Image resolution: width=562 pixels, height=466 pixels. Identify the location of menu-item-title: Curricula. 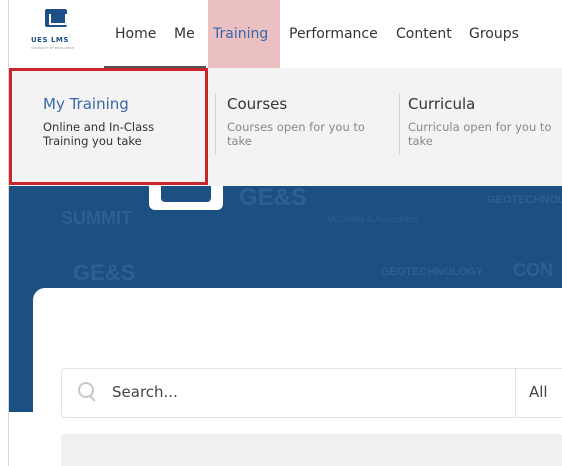
(442, 104).